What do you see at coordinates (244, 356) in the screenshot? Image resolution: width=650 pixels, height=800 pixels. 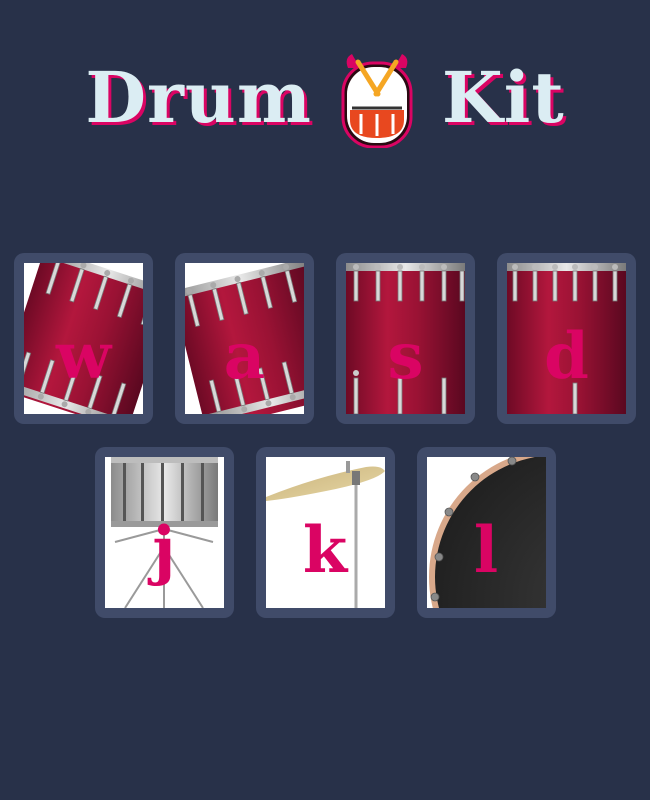 I see `key-letter-a: a` at bounding box center [244, 356].